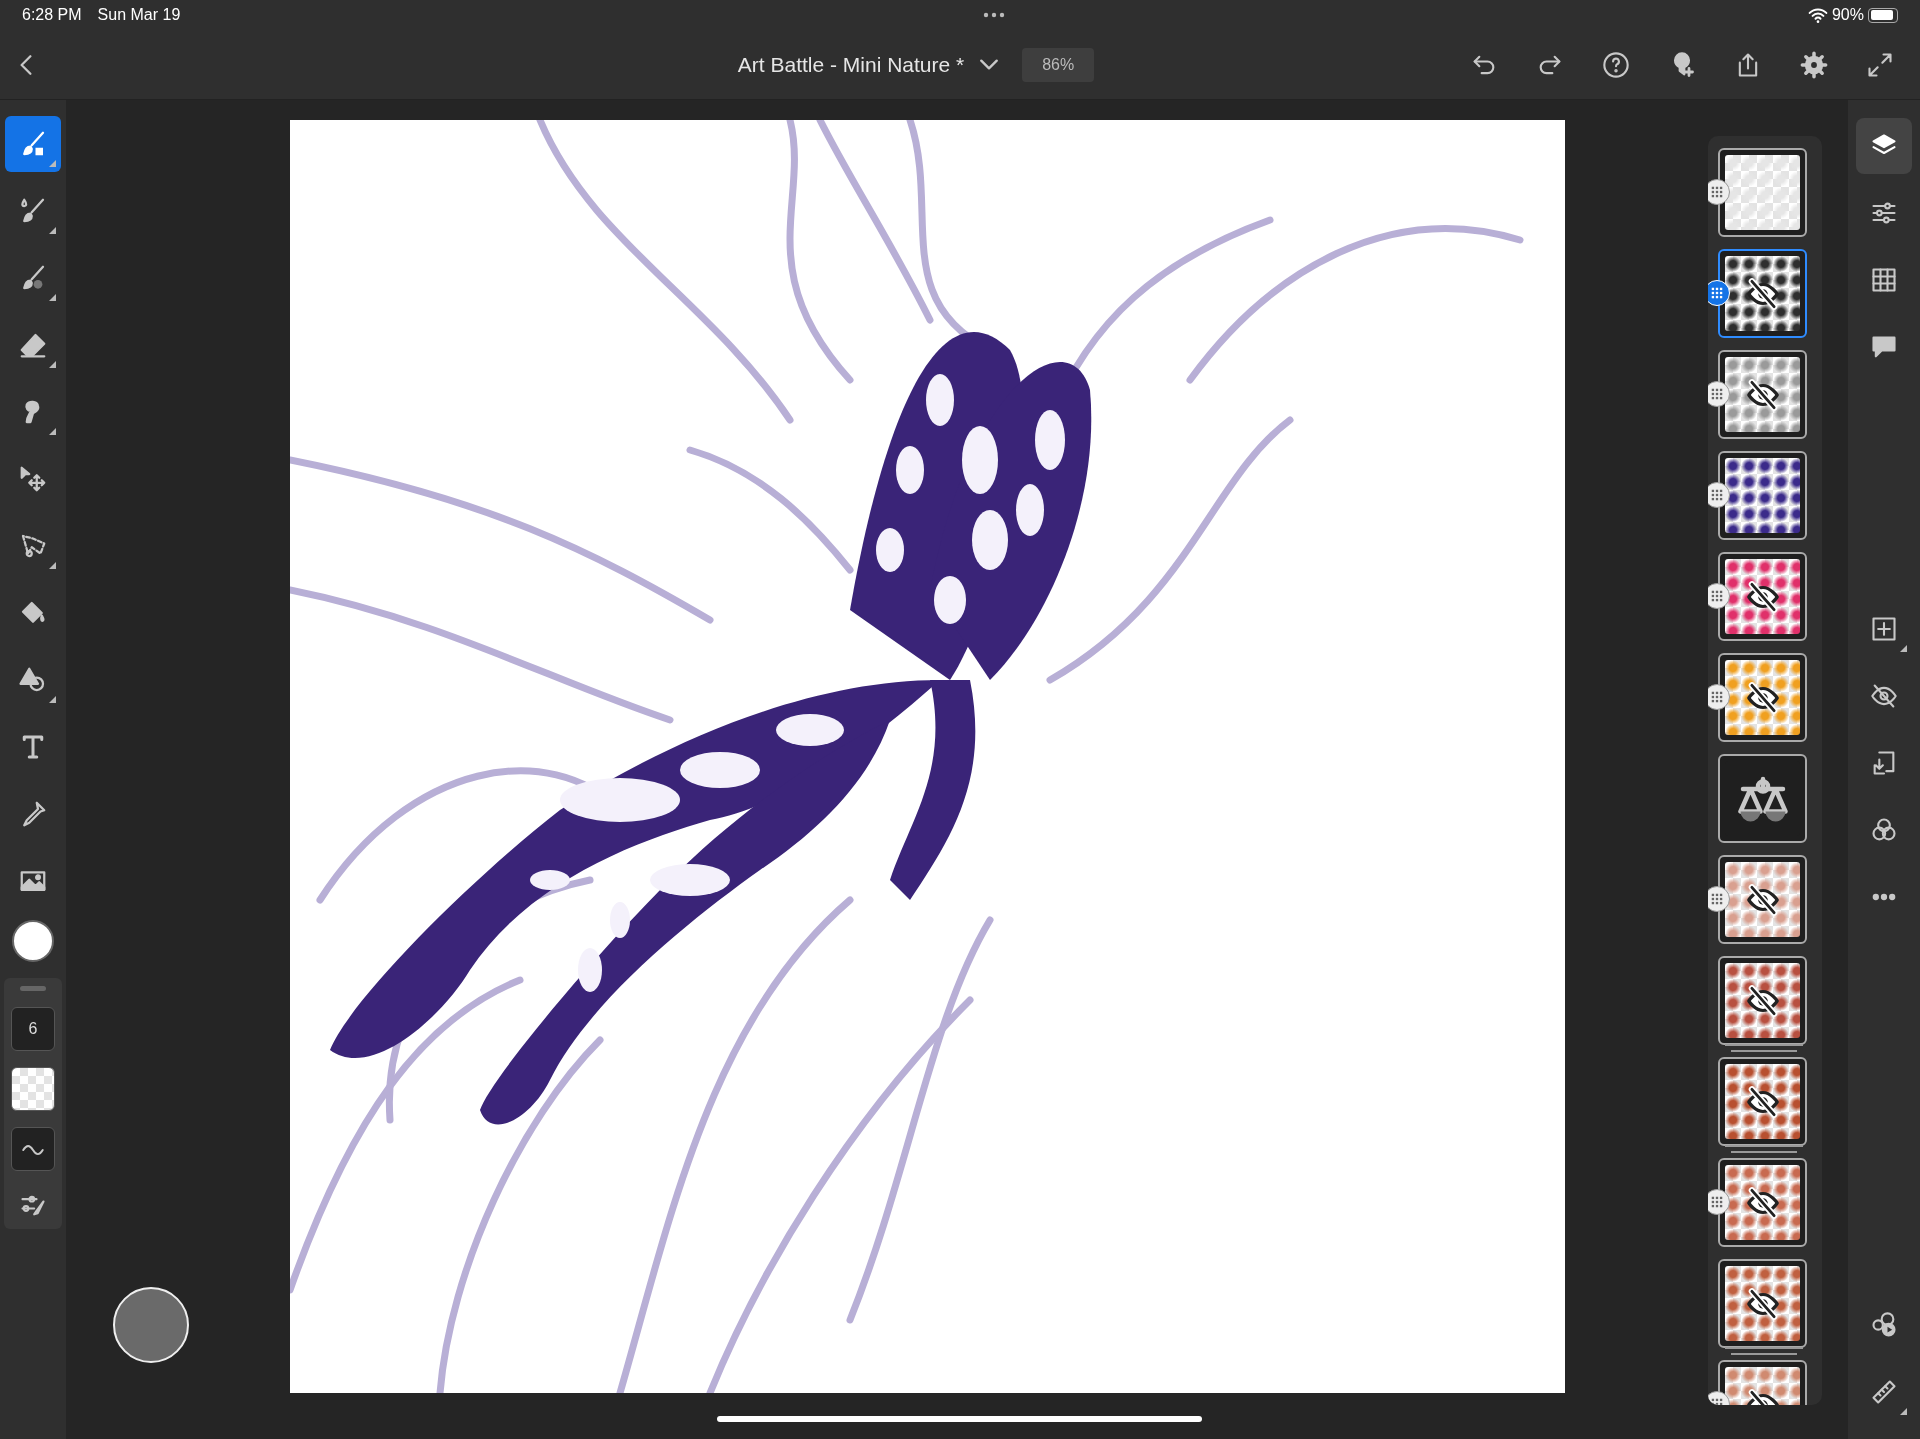 The height and width of the screenshot is (1439, 1920). What do you see at coordinates (1884, 146) in the screenshot?
I see `layers-button` at bounding box center [1884, 146].